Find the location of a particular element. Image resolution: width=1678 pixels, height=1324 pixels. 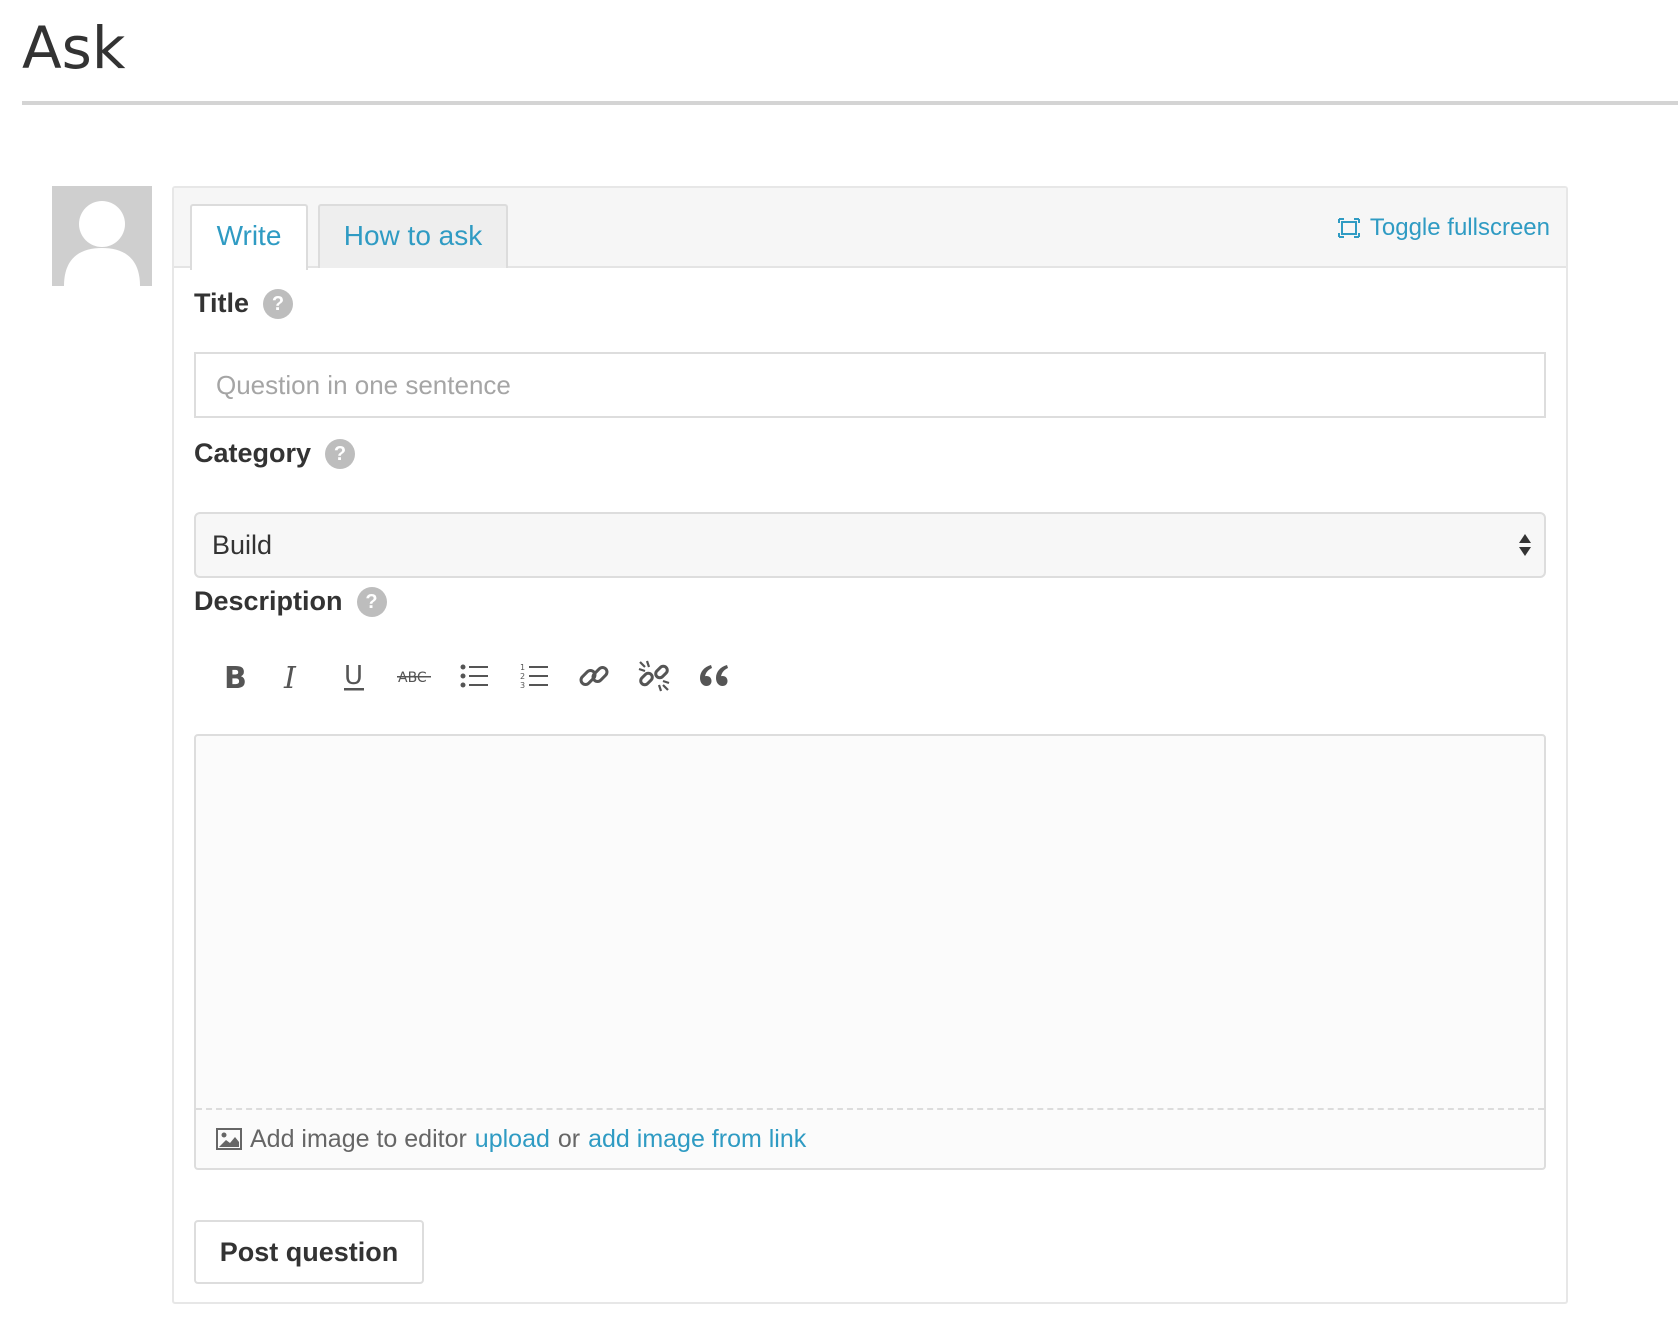

editor-toolbar: B I U ABC 1 2 3 is located at coordinates (474, 676).